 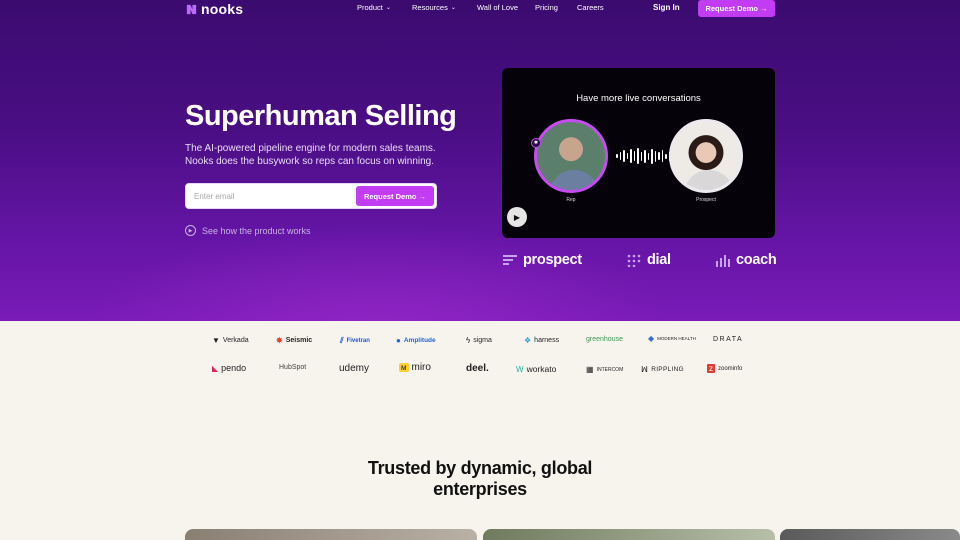 I want to click on logo-label: DRATA, so click(x=728, y=339).